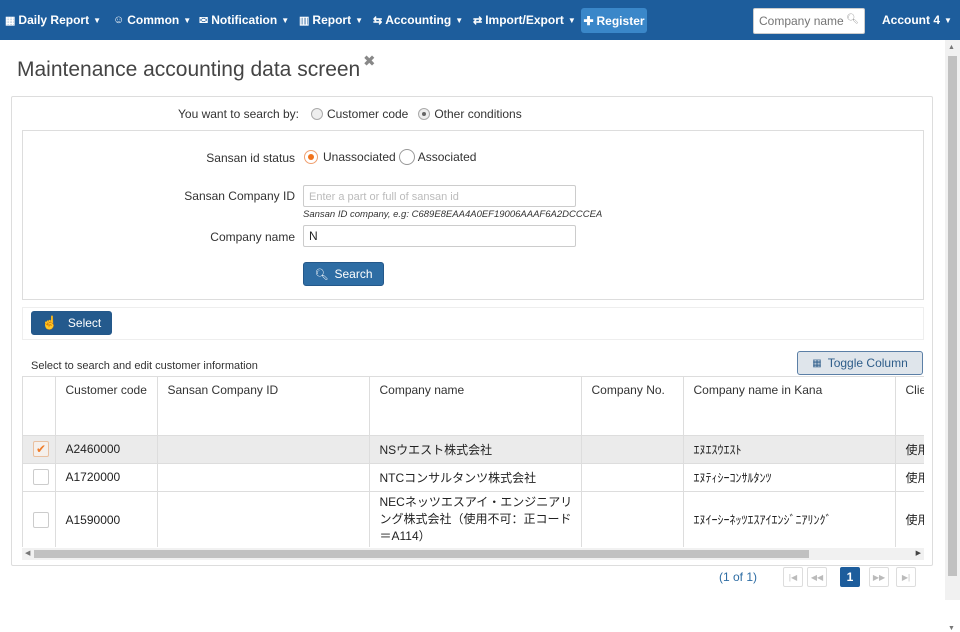 This screenshot has height=632, width=960. I want to click on account-menu: Account 4 ▼, so click(917, 20).